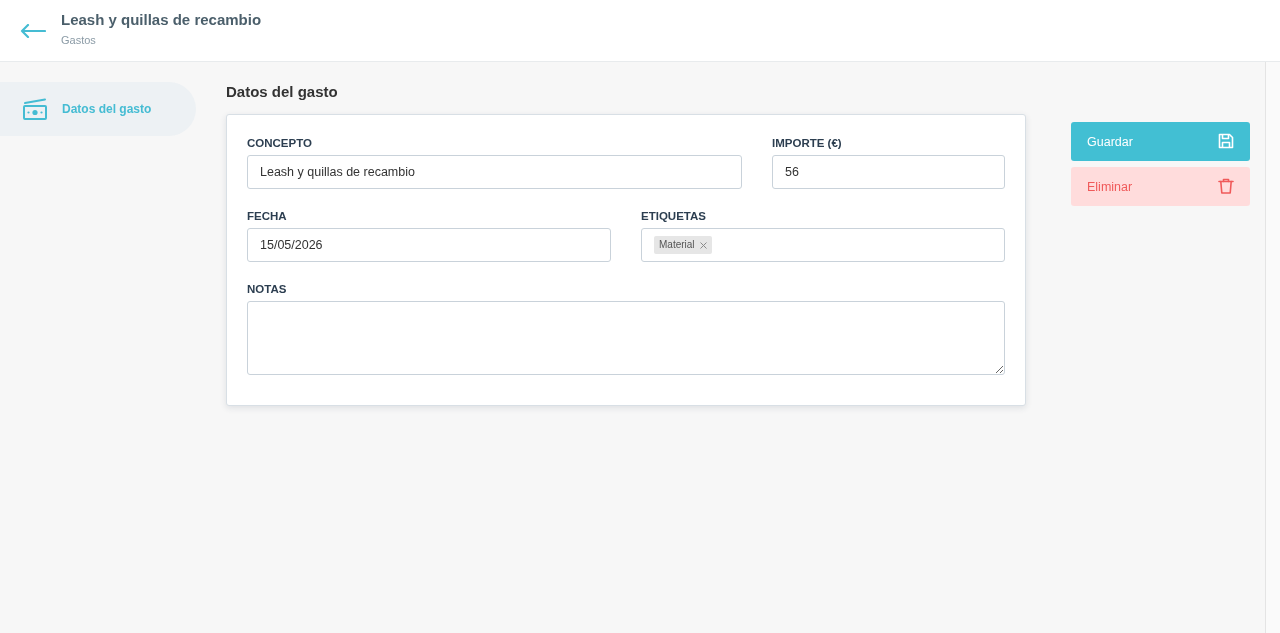  Describe the element at coordinates (282, 92) in the screenshot. I see `section-title: Datos del gasto` at that location.